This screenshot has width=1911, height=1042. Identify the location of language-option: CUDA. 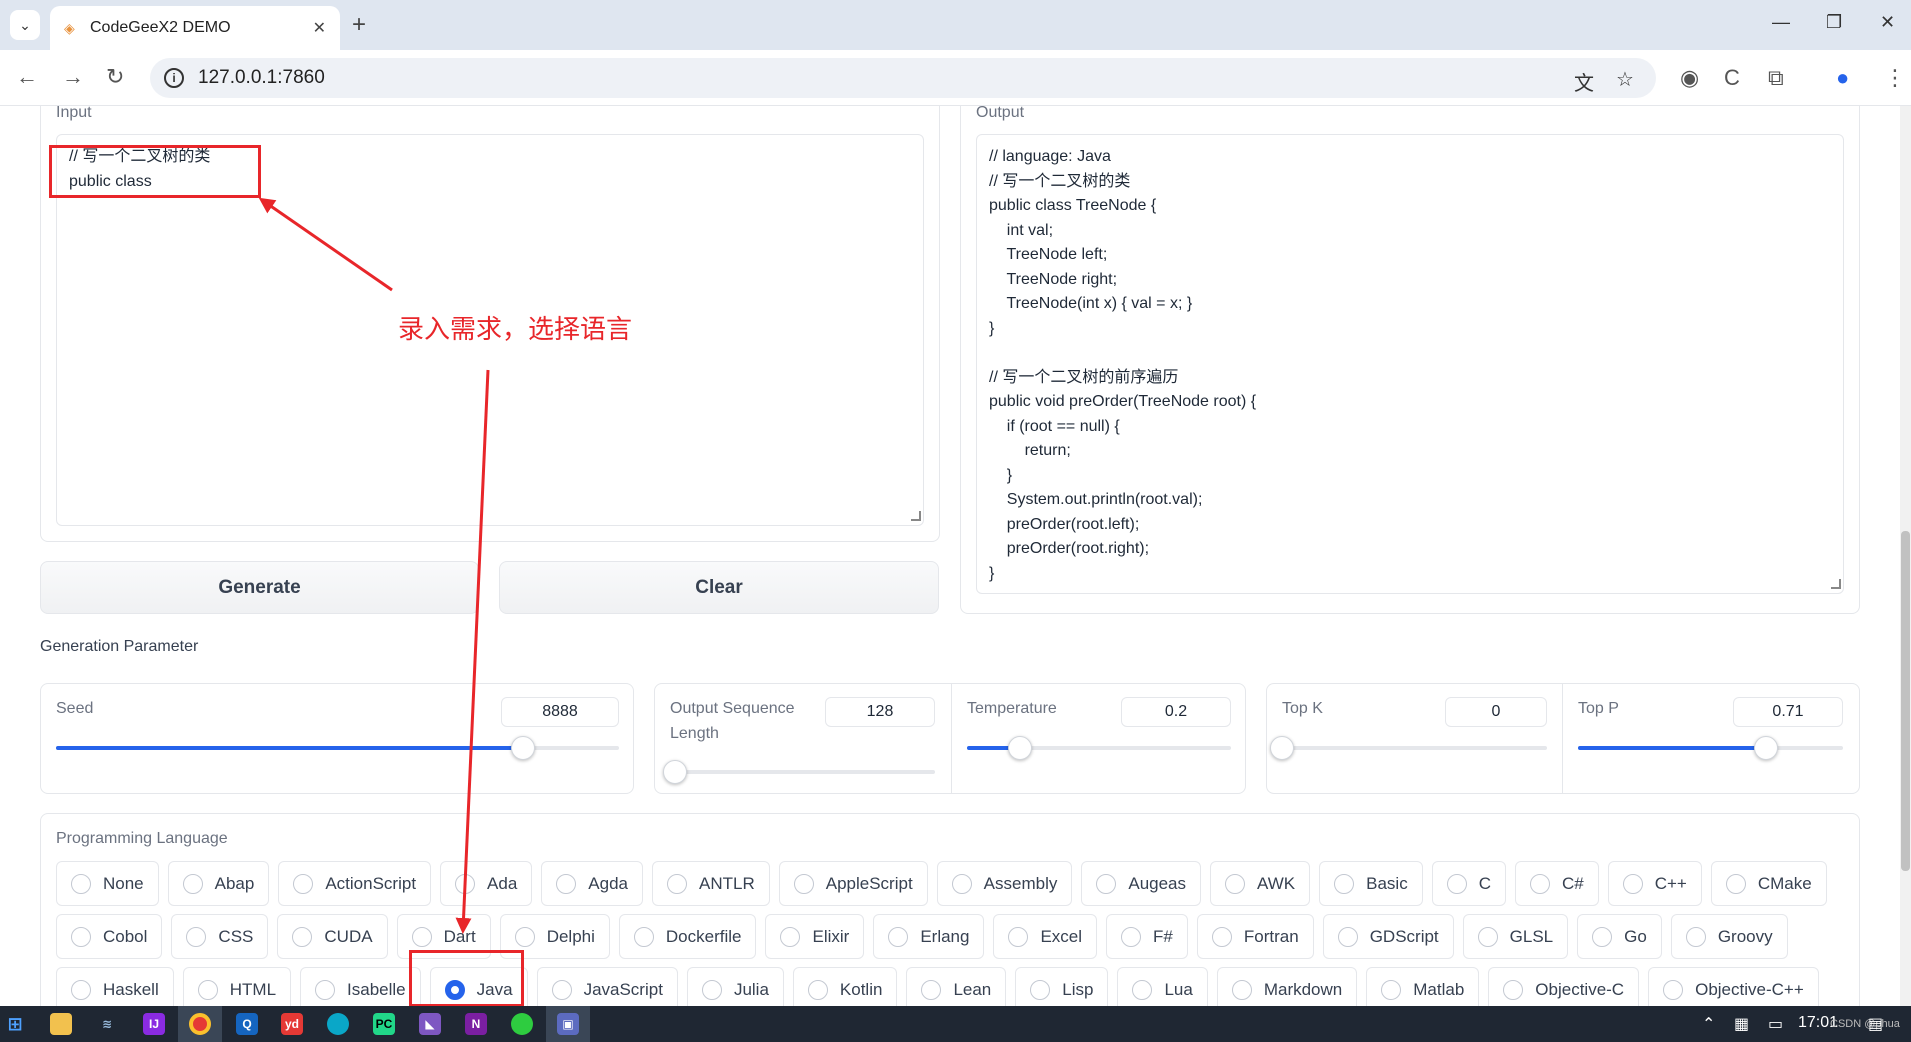
(332, 936).